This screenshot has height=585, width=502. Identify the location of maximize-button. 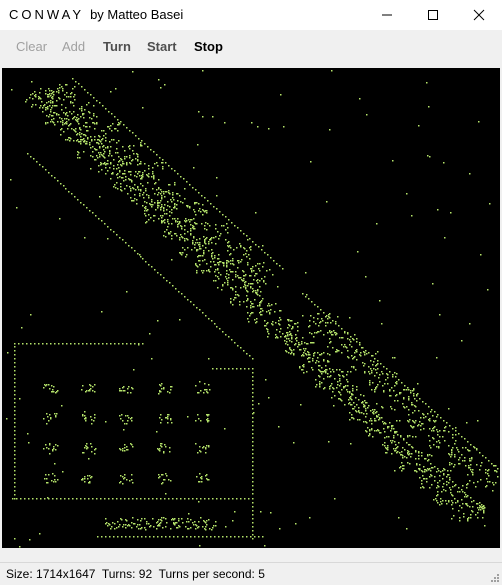
(433, 15).